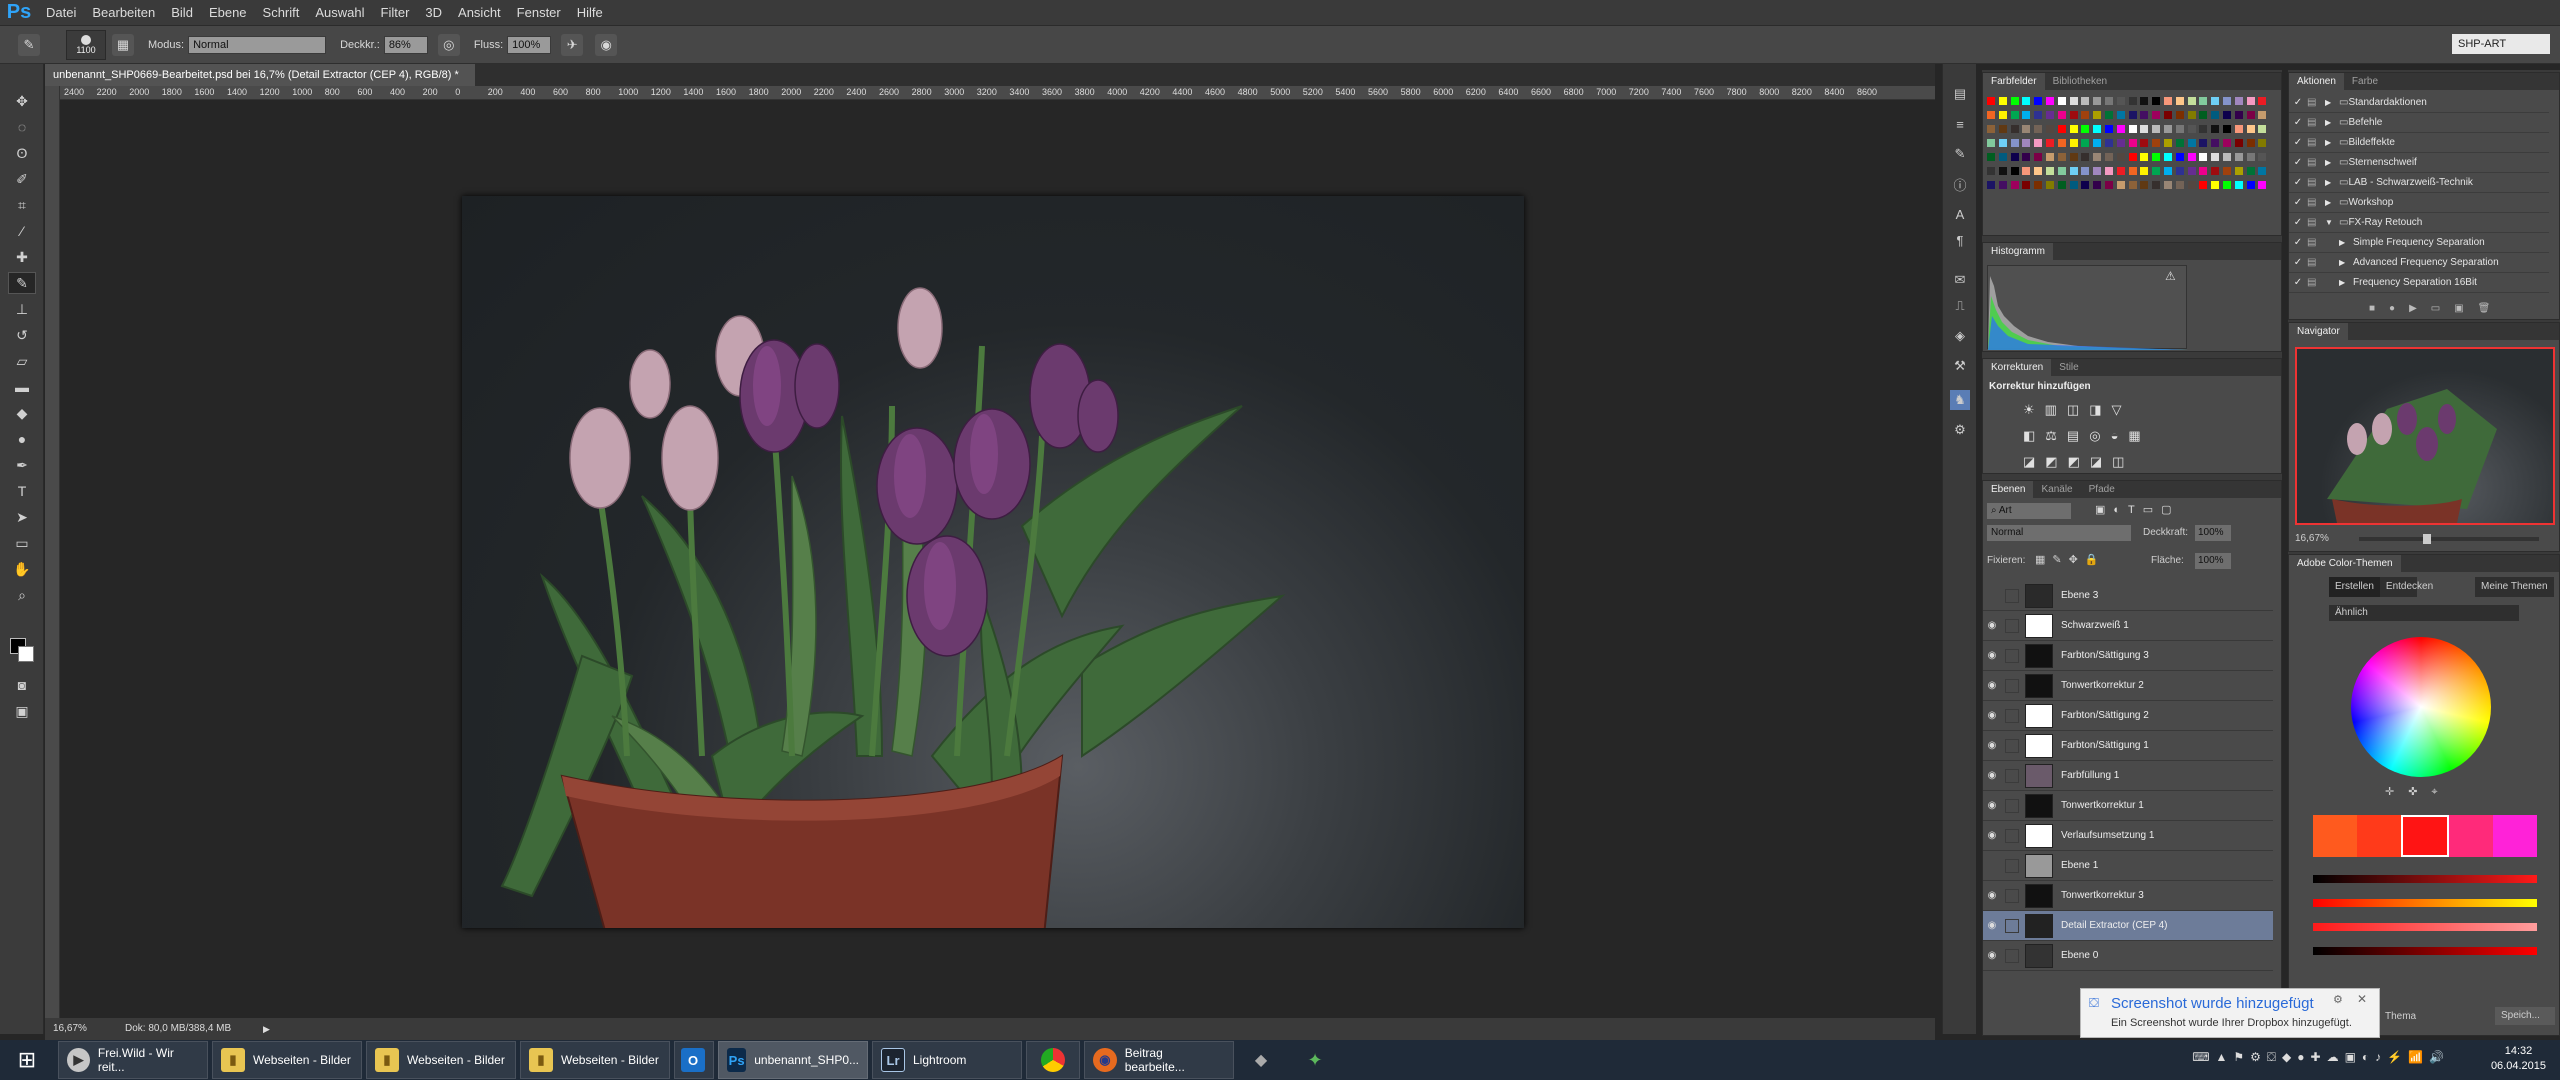  I want to click on layer-row: Ebene 1, so click(2128, 866).